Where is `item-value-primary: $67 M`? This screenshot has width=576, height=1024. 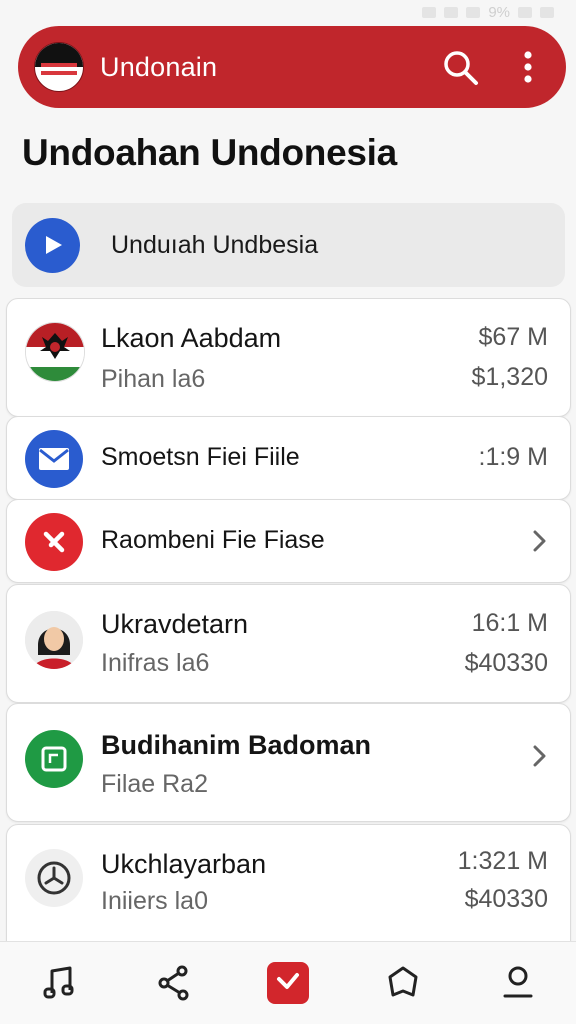
item-value-primary: $67 M is located at coordinates (513, 337).